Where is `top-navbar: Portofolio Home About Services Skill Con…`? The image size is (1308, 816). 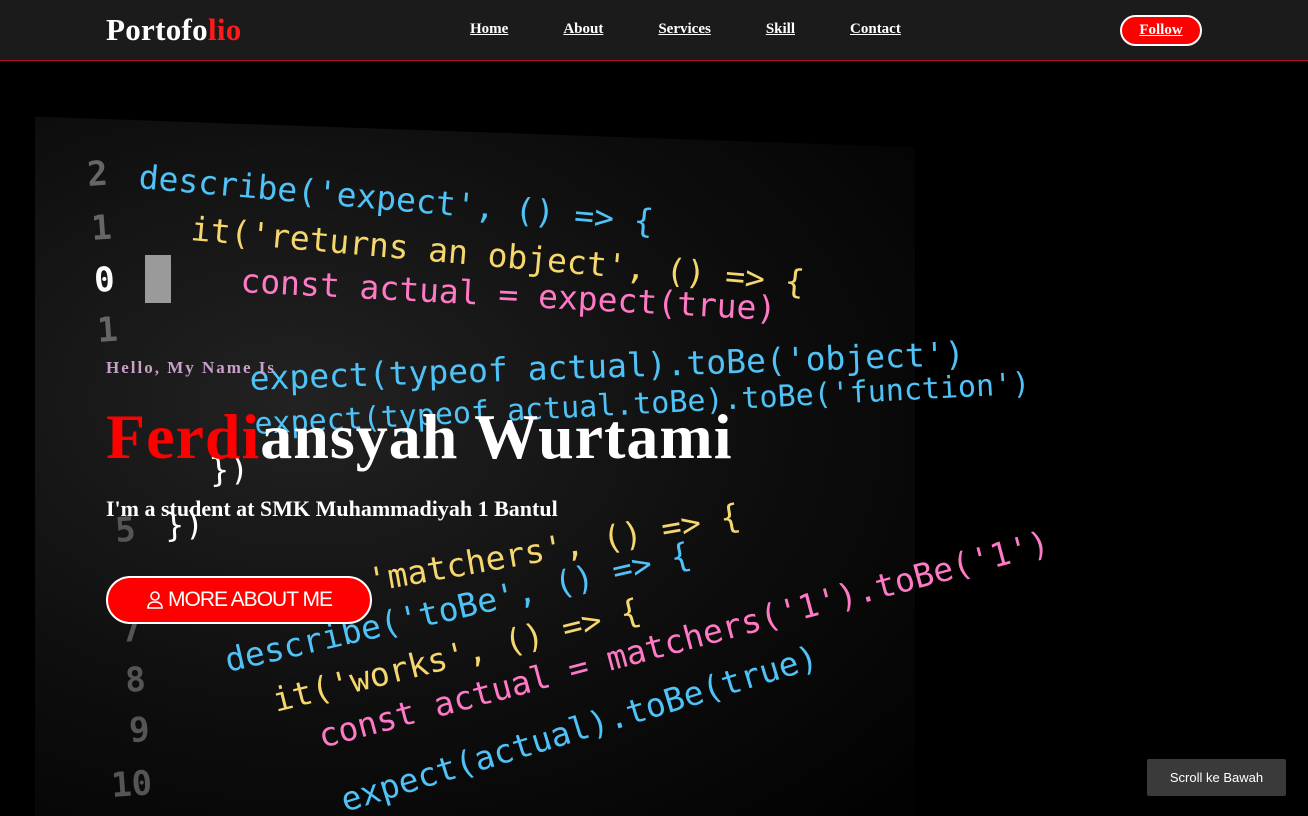
top-navbar: Portofolio Home About Services Skill Con… is located at coordinates (654, 30).